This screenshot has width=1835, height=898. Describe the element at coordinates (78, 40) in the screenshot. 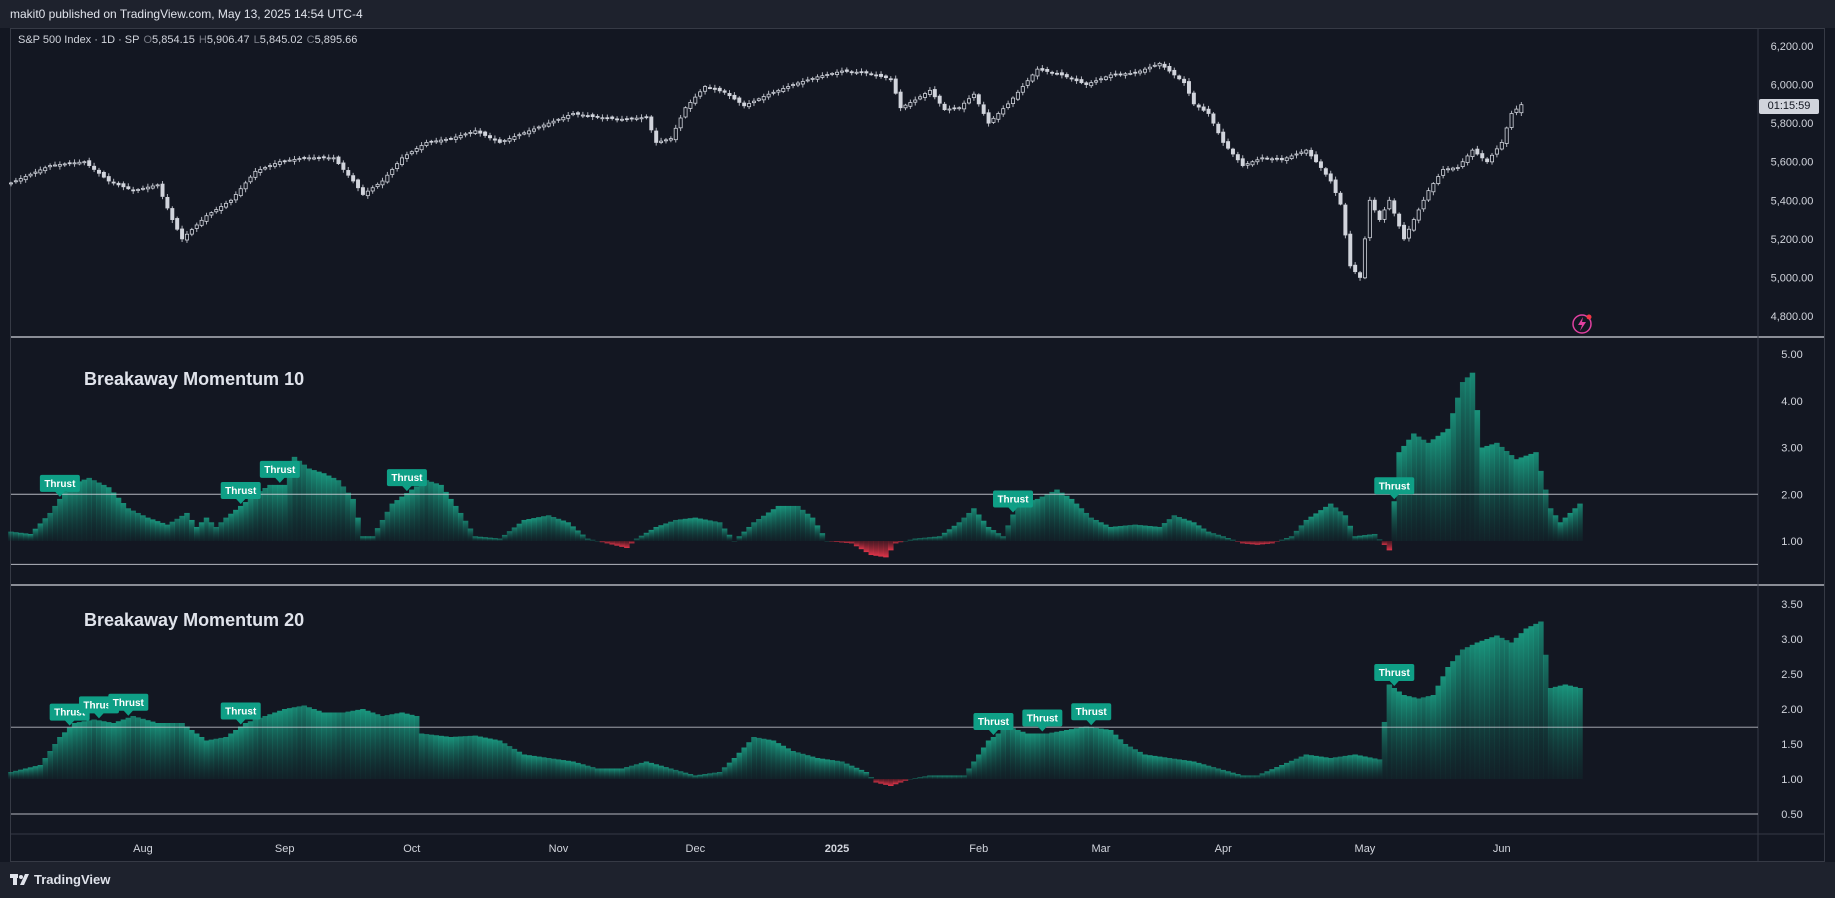

I see `symbol-name: S&P 500 Index · 1D · SP` at that location.